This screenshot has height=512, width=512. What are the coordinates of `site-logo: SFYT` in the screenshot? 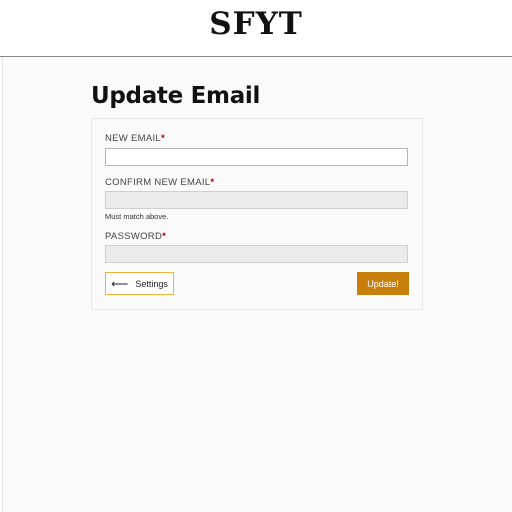 It's located at (256, 24).